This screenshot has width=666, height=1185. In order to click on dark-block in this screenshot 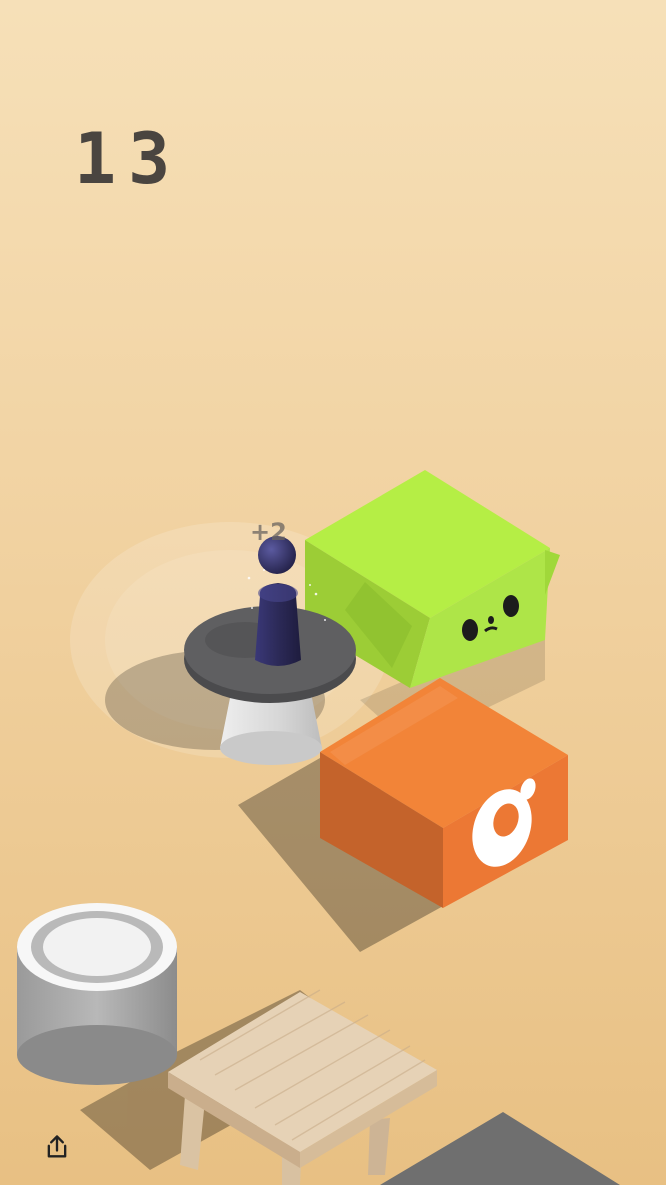, I will do `click(500, 1148)`.